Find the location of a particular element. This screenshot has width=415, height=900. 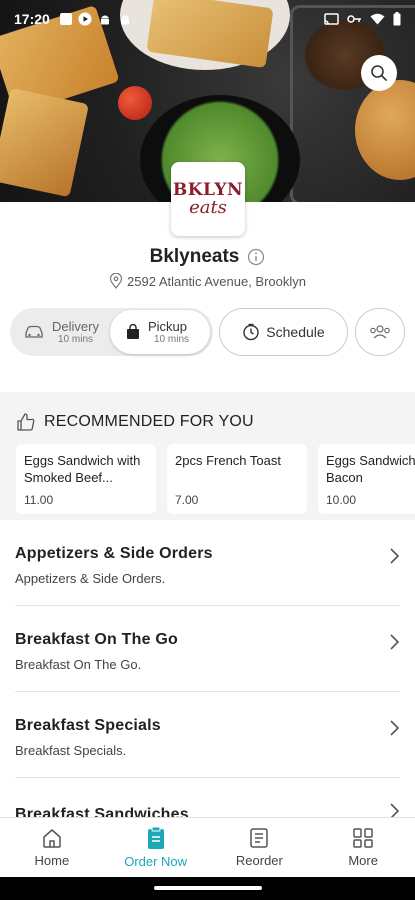

recommended-item-card: 2pcs French Toast 7.00 is located at coordinates (237, 479).